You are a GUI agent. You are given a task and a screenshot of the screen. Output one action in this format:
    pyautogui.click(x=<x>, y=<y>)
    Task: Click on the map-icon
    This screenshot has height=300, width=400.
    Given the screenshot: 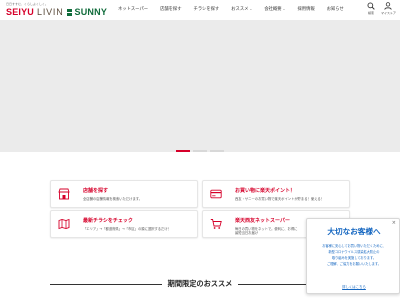 What is the action you would take?
    pyautogui.click(x=64, y=224)
    